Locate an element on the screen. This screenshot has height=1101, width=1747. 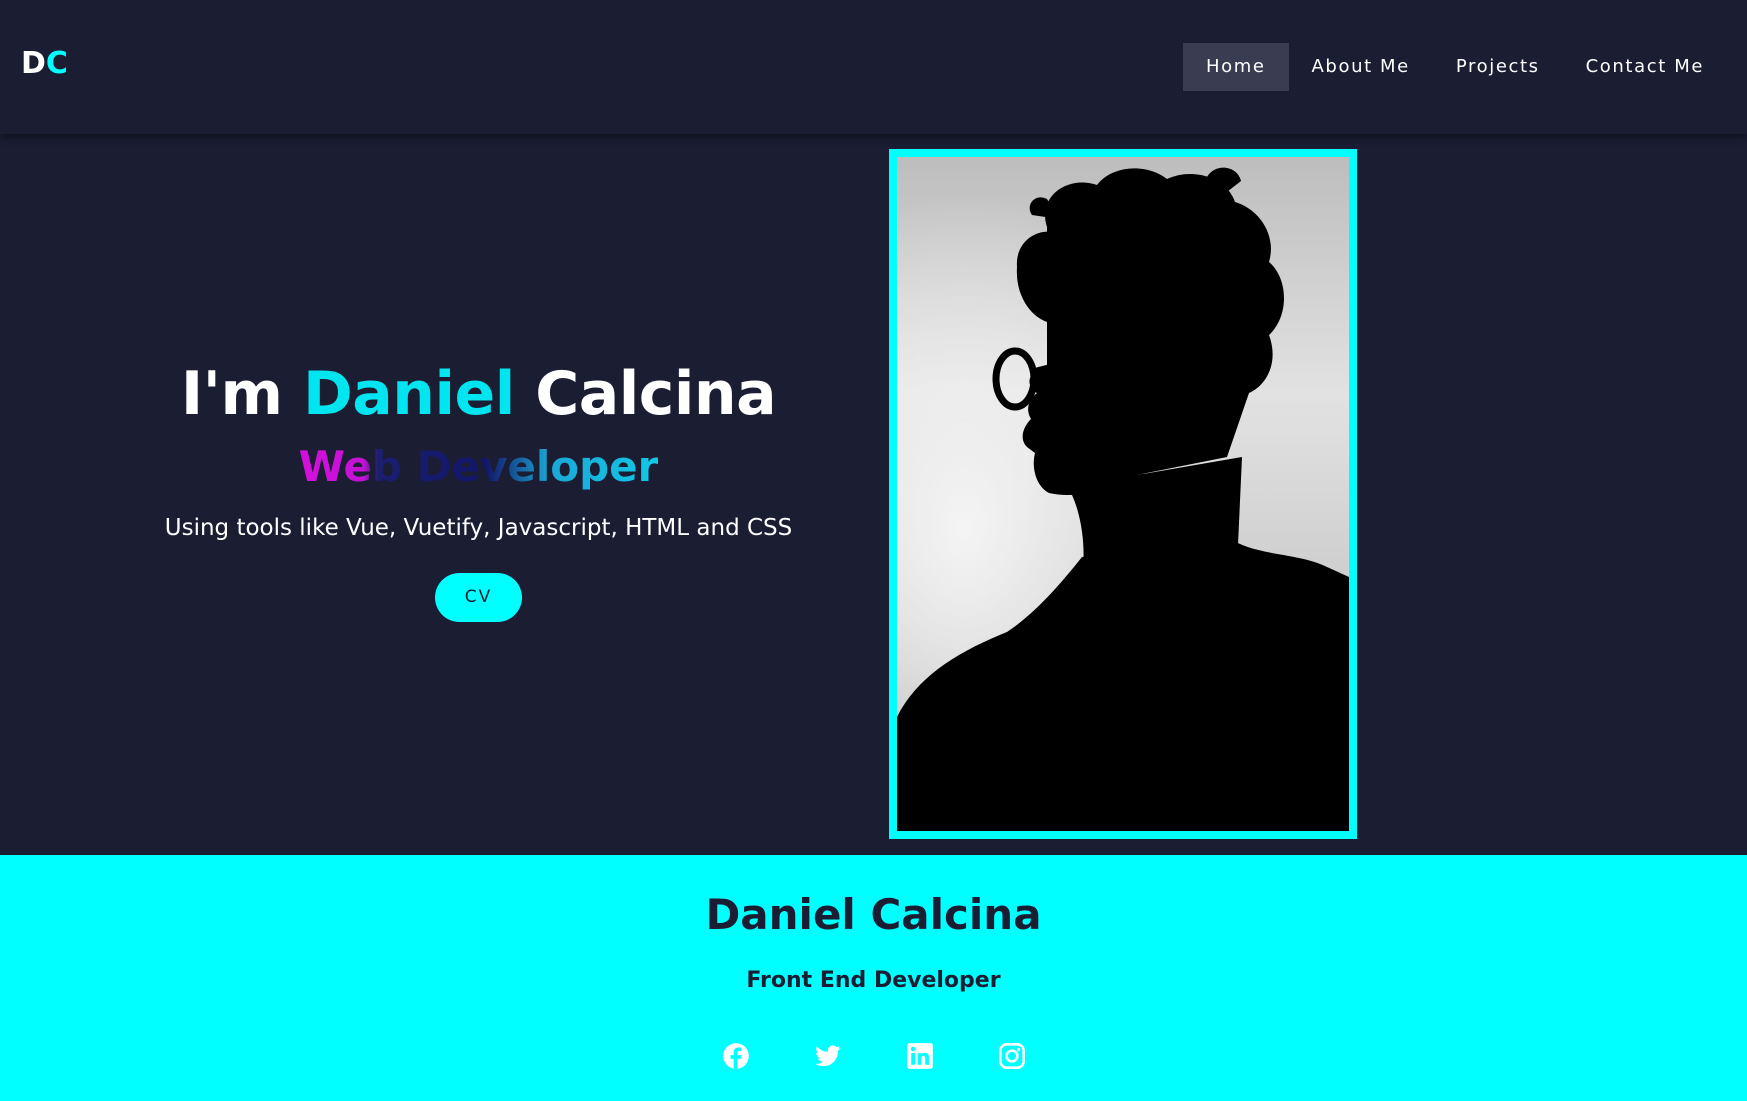
footer-role: Front End Developer is located at coordinates (873, 980).